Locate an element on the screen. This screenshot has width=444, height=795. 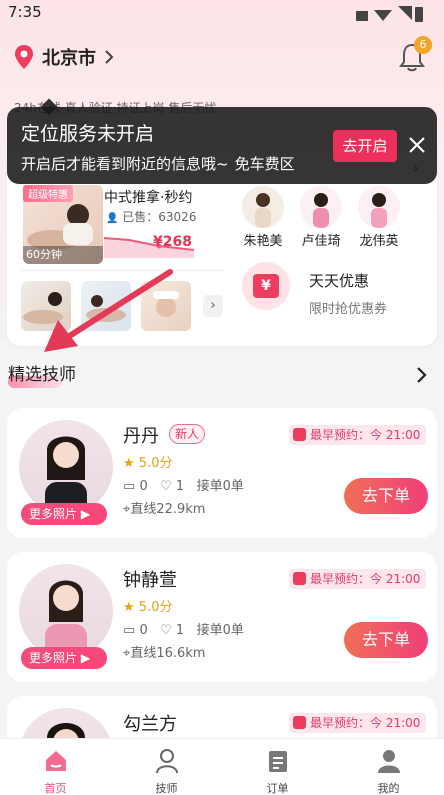
notification-bell: 6 is located at coordinates (415, 54).